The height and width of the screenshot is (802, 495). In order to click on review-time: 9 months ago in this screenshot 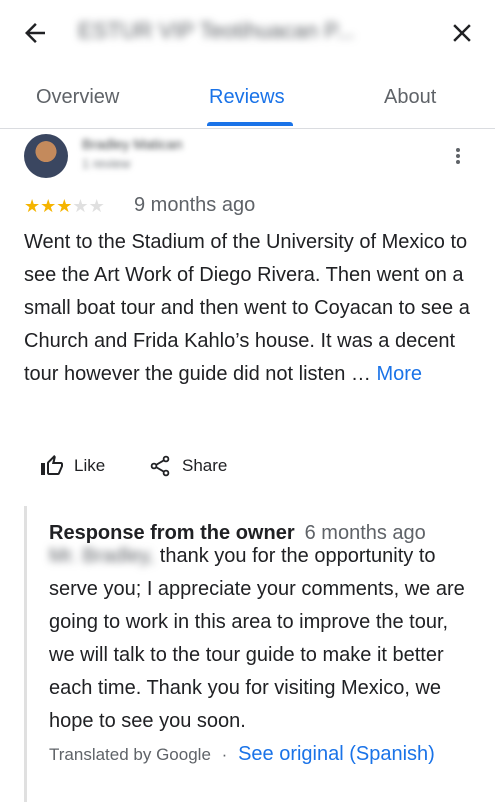, I will do `click(195, 205)`.